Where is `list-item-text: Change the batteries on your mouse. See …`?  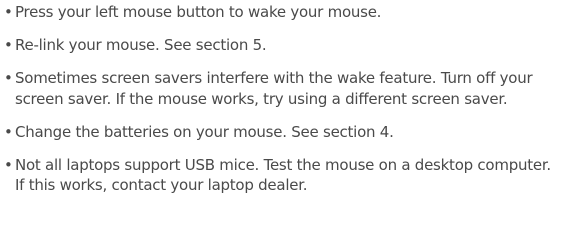
list-item-text: Change the batteries on your mouse. See … is located at coordinates (204, 131).